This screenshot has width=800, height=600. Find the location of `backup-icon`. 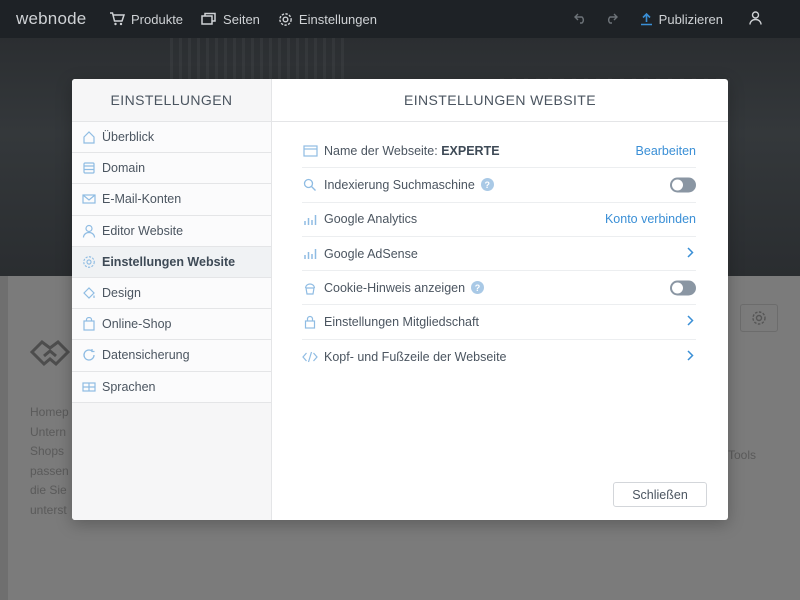

backup-icon is located at coordinates (89, 355).